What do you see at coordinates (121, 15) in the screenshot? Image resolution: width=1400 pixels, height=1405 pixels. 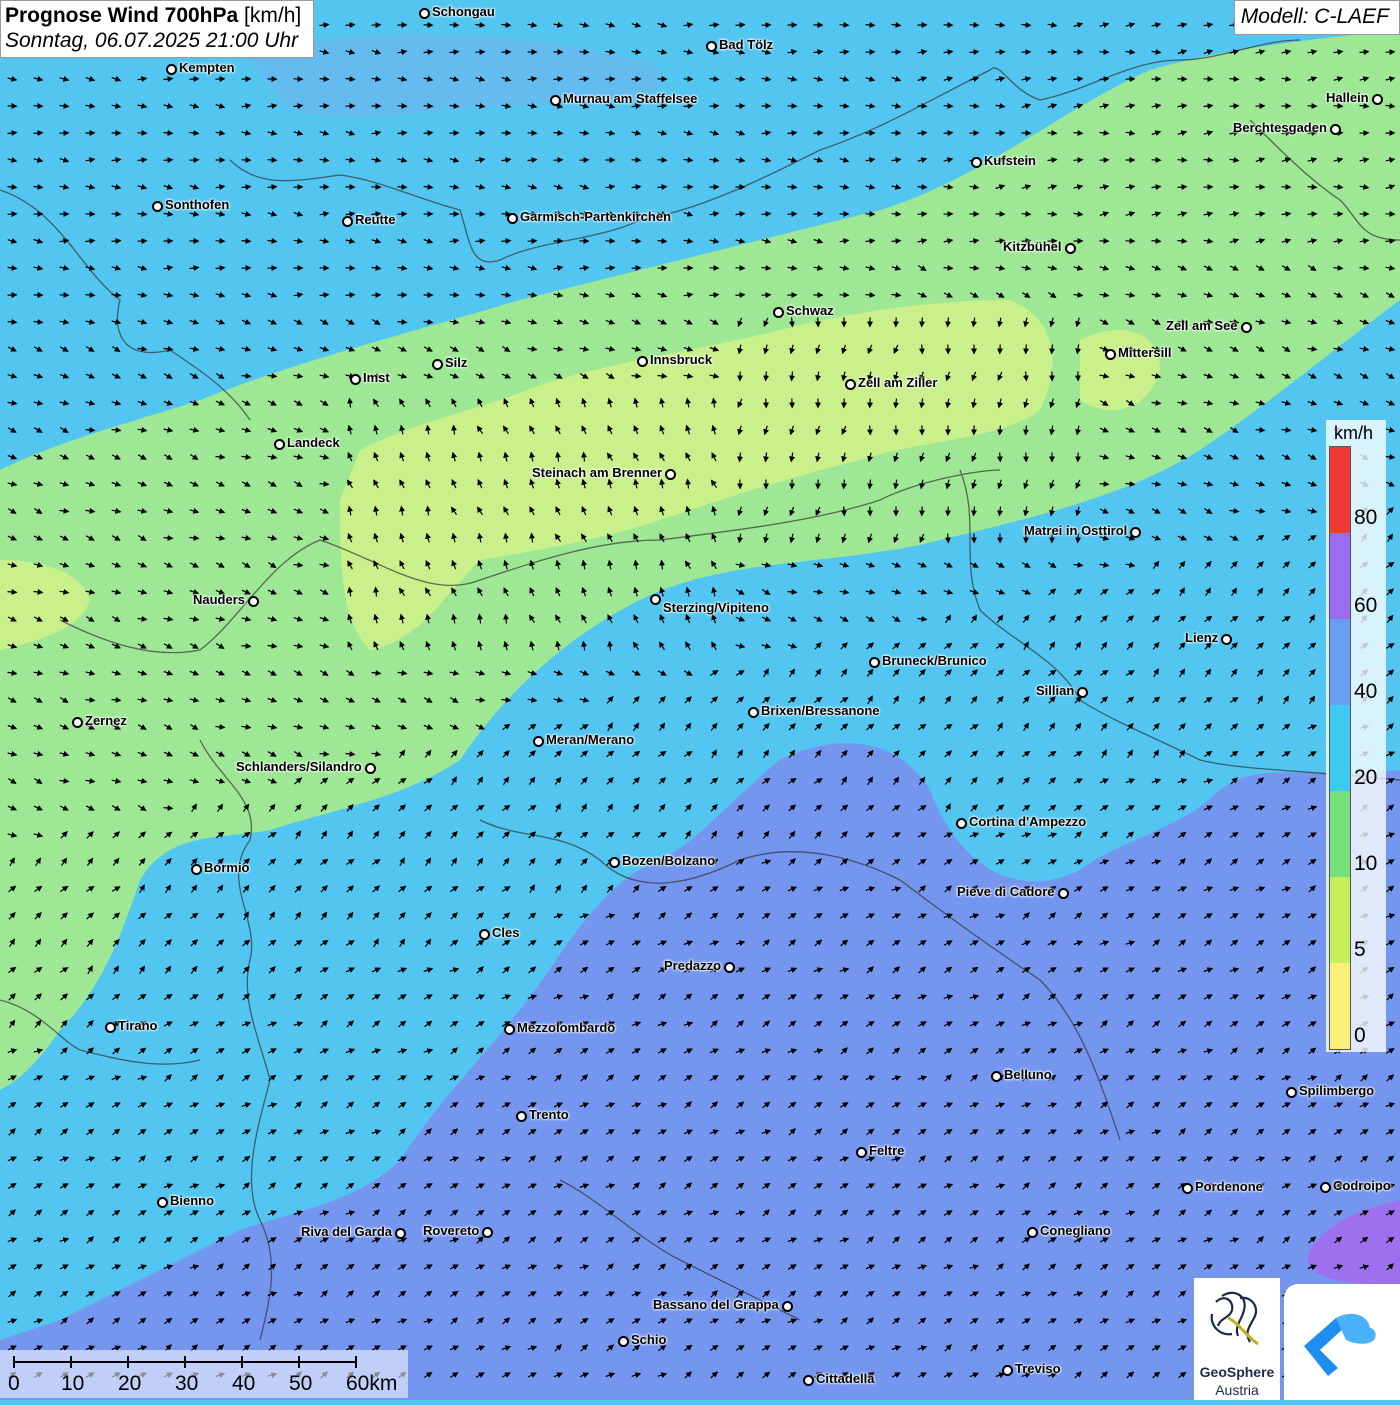 I see `map-title-bold: Prognose Wind 700hPa` at bounding box center [121, 15].